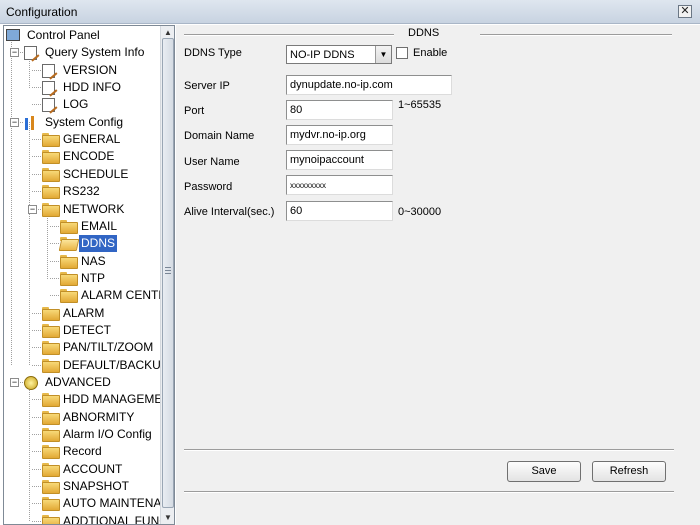 This screenshot has height=525, width=700. I want to click on tree-item-query-system-info: − Query System Info, so click(82, 52).